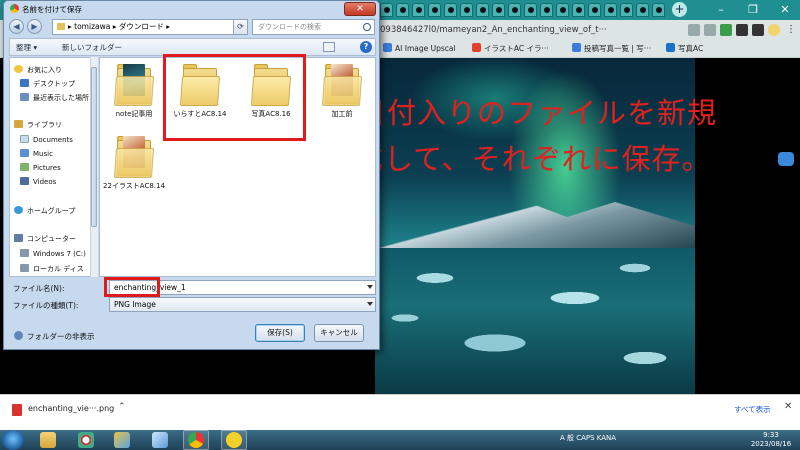 The image size is (800, 450). What do you see at coordinates (38, 70) in the screenshot?
I see `nav-favorites: お気に入り` at bounding box center [38, 70].